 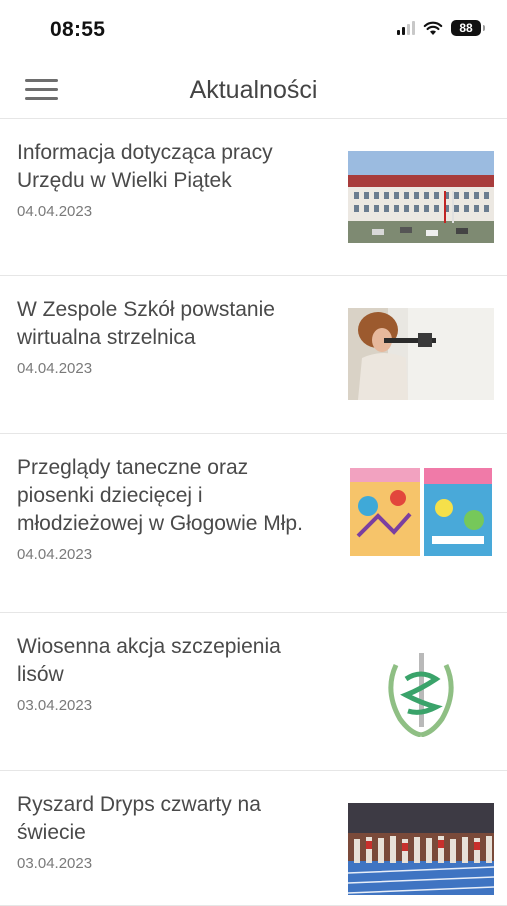 I want to click on status-icons: 88, so click(x=441, y=28).